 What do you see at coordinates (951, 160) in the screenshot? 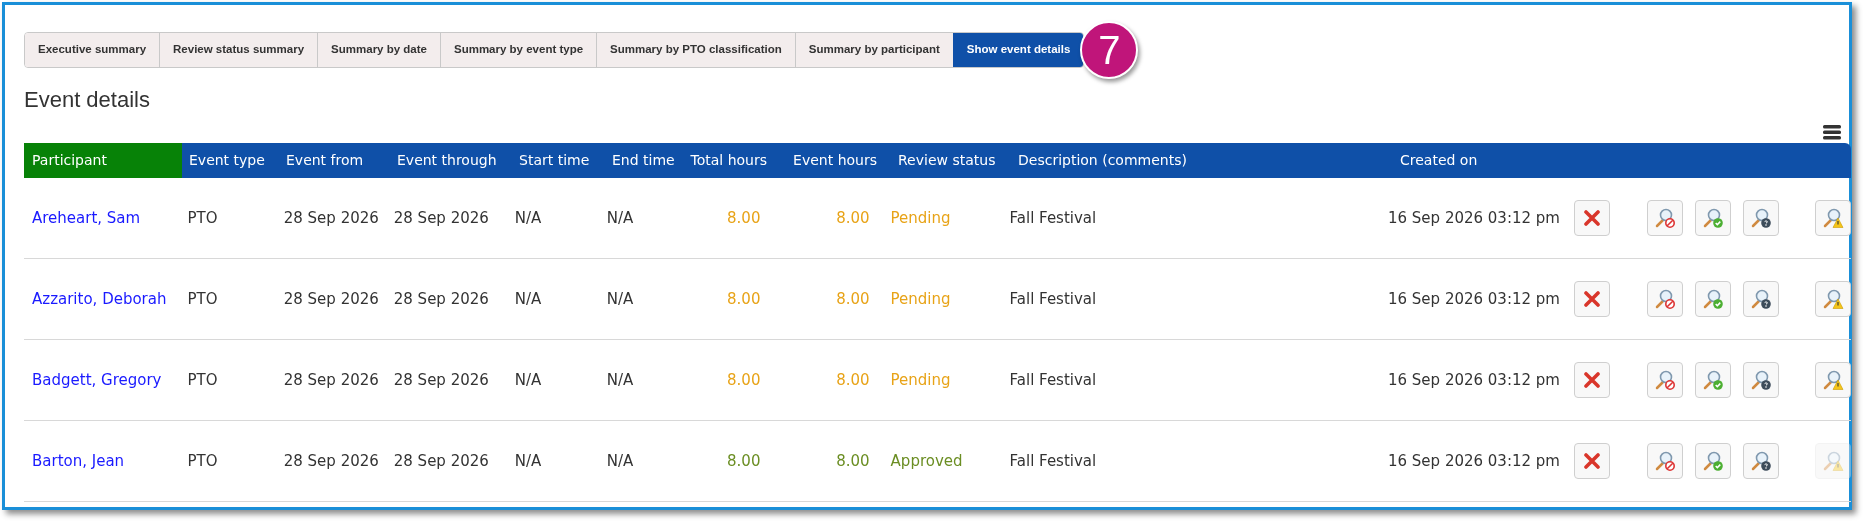
I see `column-header: Review status` at bounding box center [951, 160].